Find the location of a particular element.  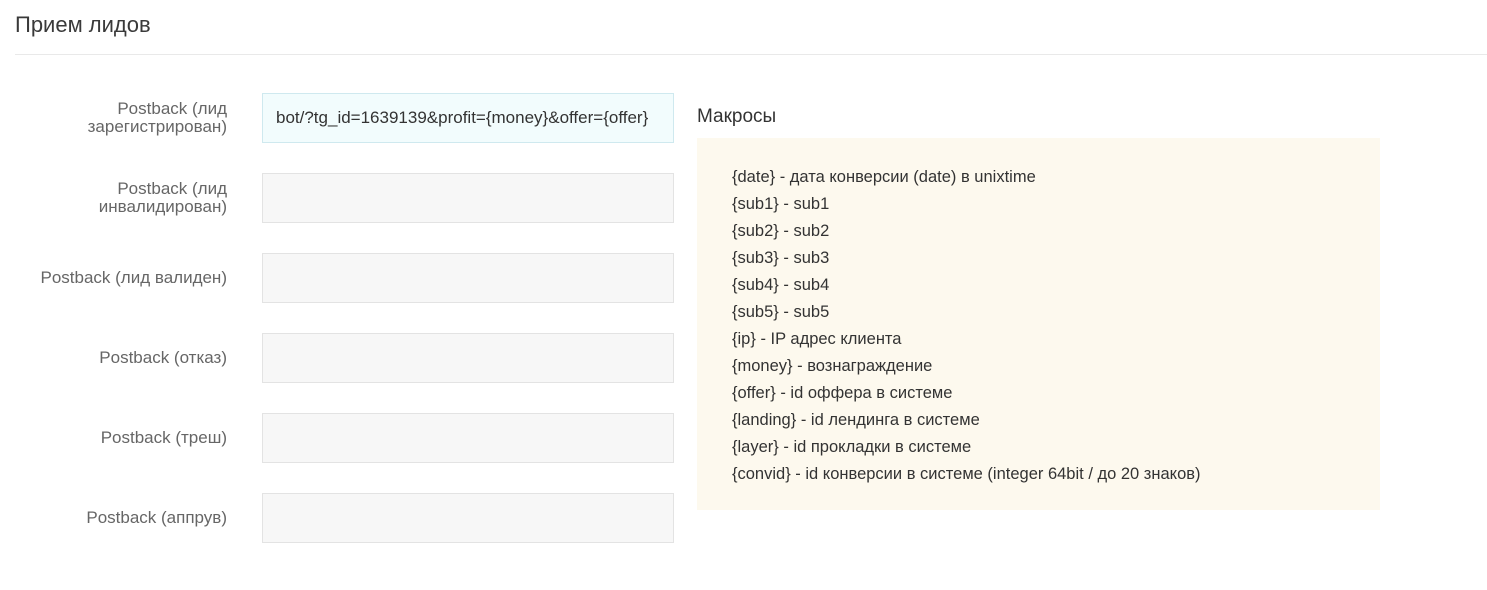

macro-item: {sub3} - sub3 is located at coordinates (781, 258).